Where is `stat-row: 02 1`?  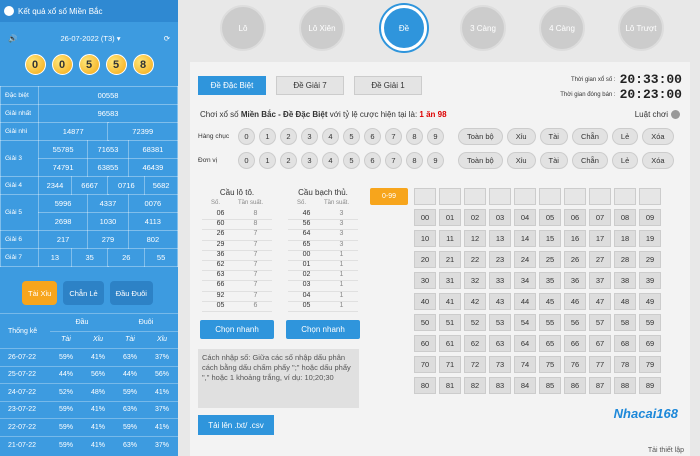
stat-row: 02 1 is located at coordinates (323, 276).